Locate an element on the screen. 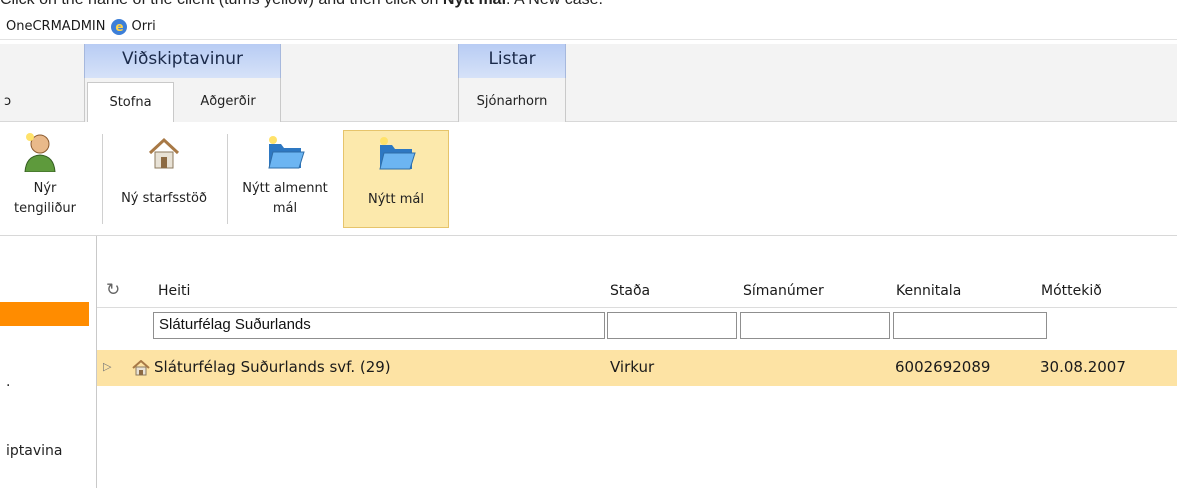  left-nav-item: iptavina is located at coordinates (34, 451).